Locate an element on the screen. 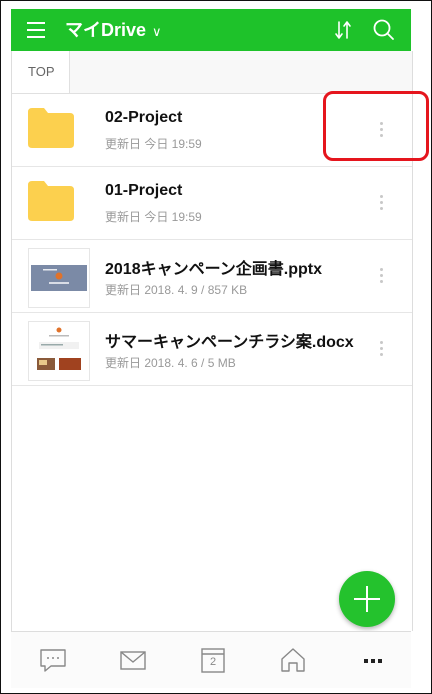 The image size is (432, 694). bottom-nav: 2 is located at coordinates (211, 659).